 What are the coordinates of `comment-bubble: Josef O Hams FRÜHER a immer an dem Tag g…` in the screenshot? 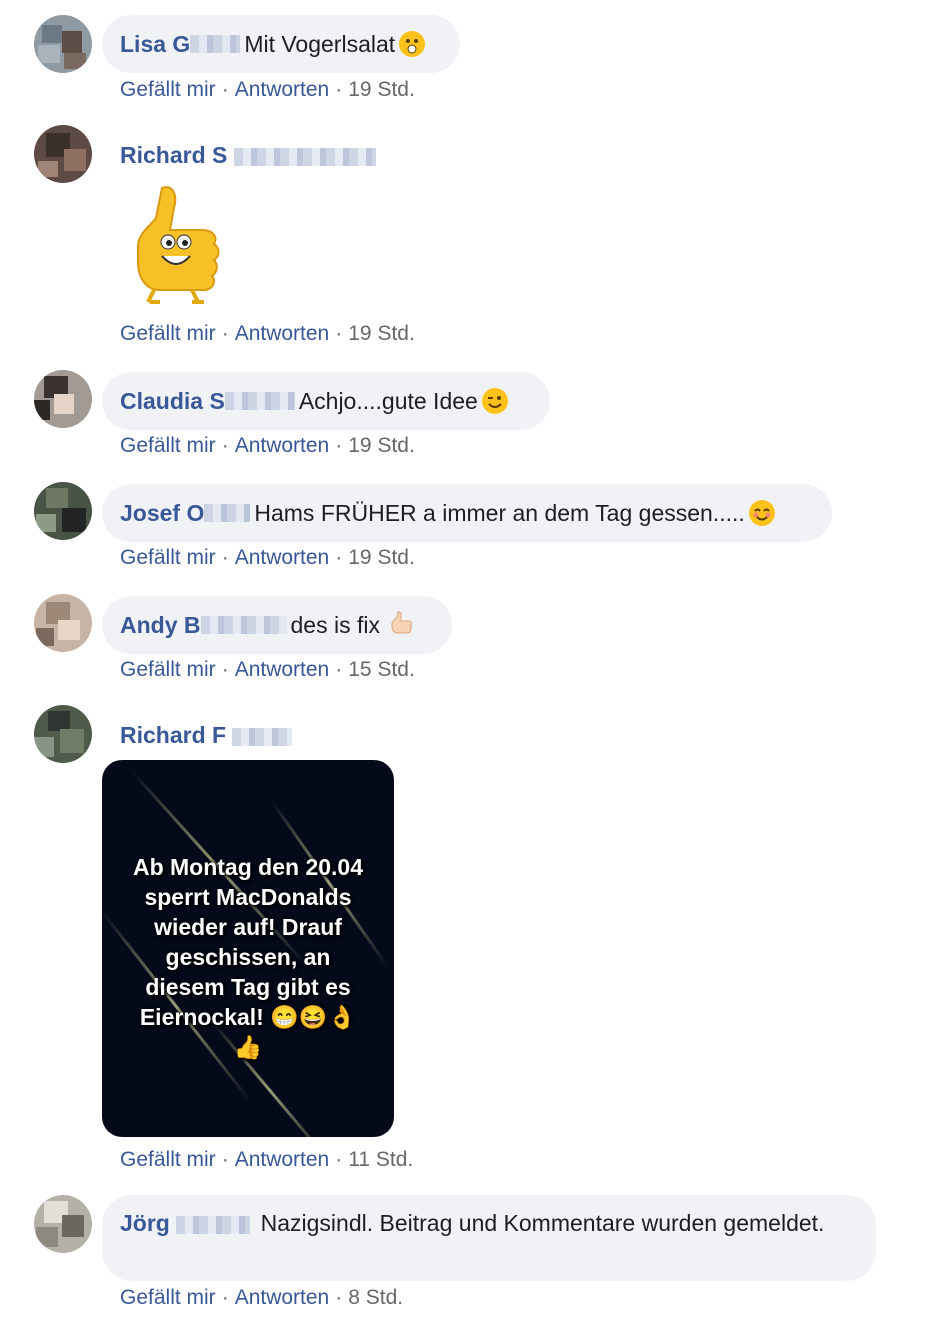 It's located at (467, 513).